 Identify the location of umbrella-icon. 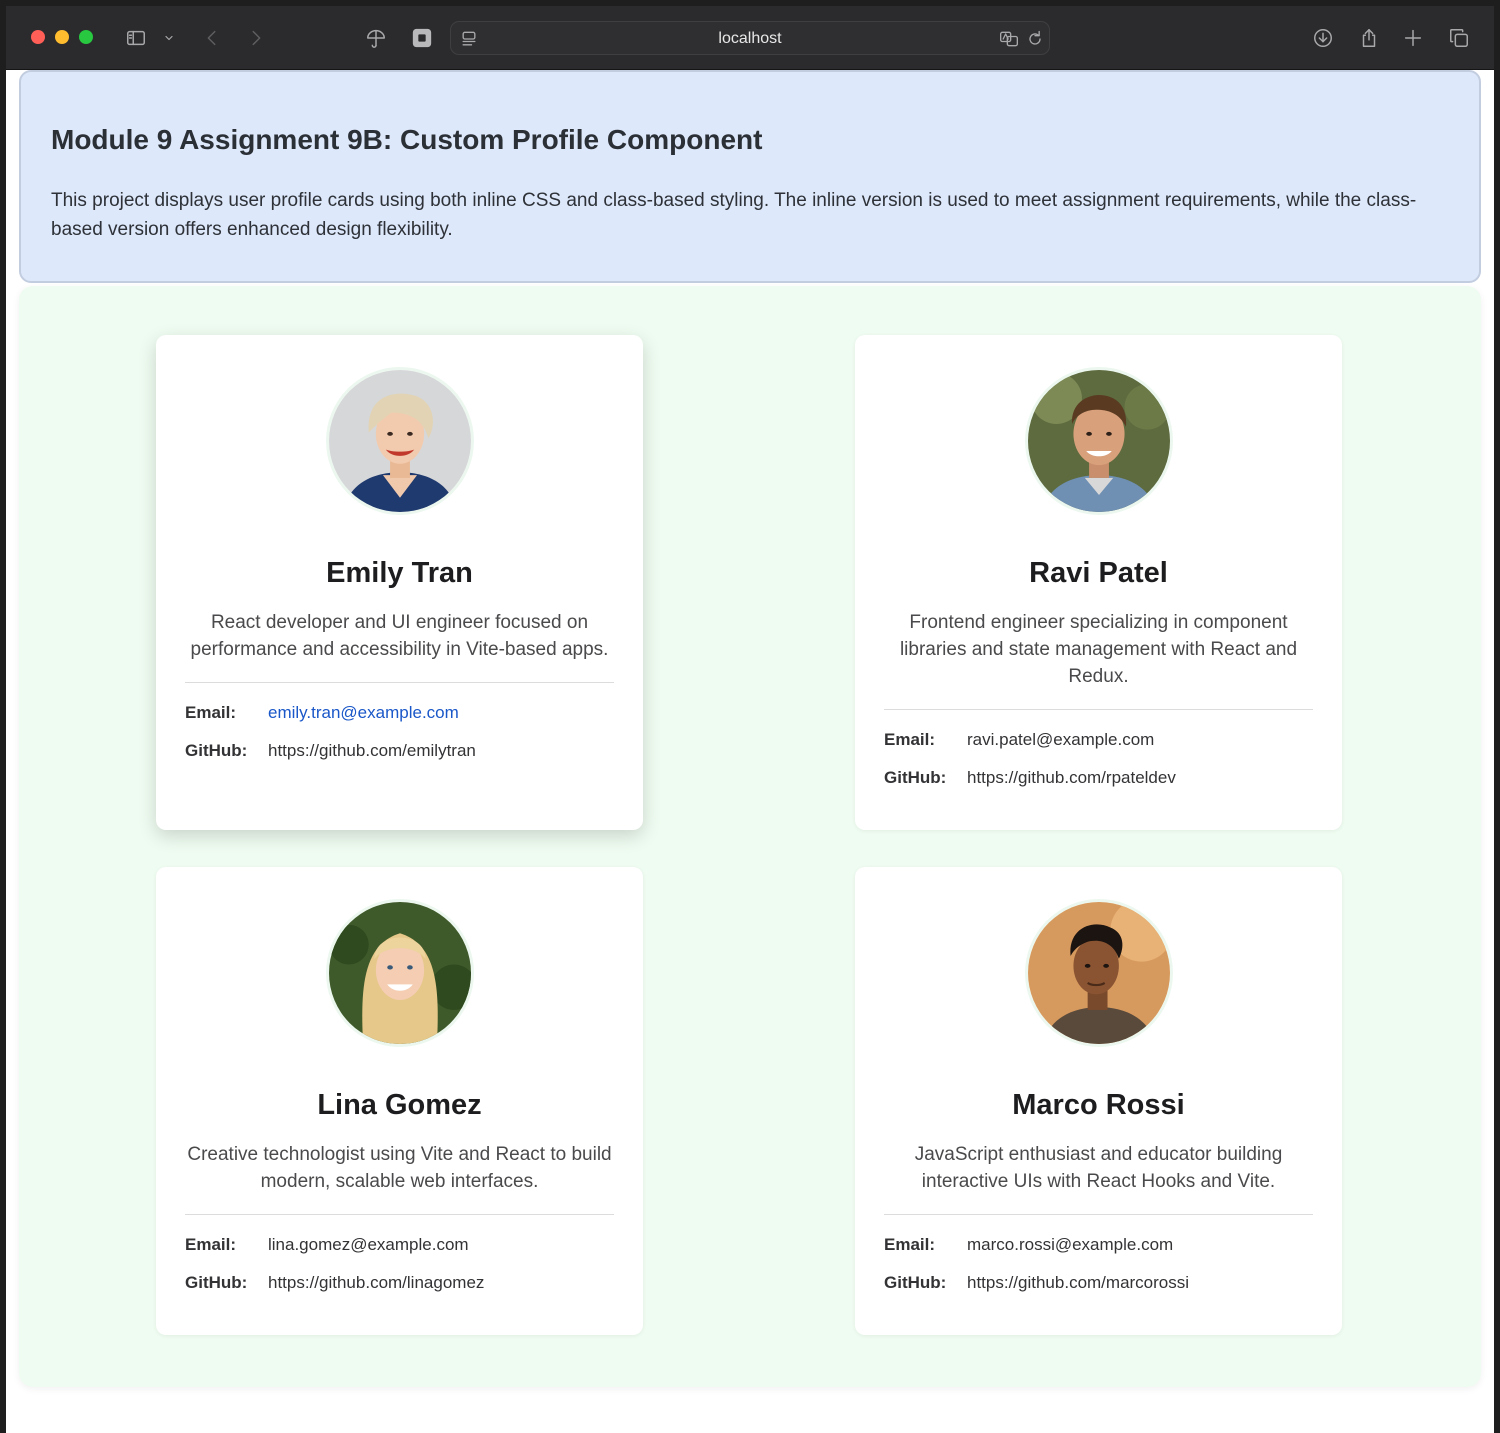
(376, 38).